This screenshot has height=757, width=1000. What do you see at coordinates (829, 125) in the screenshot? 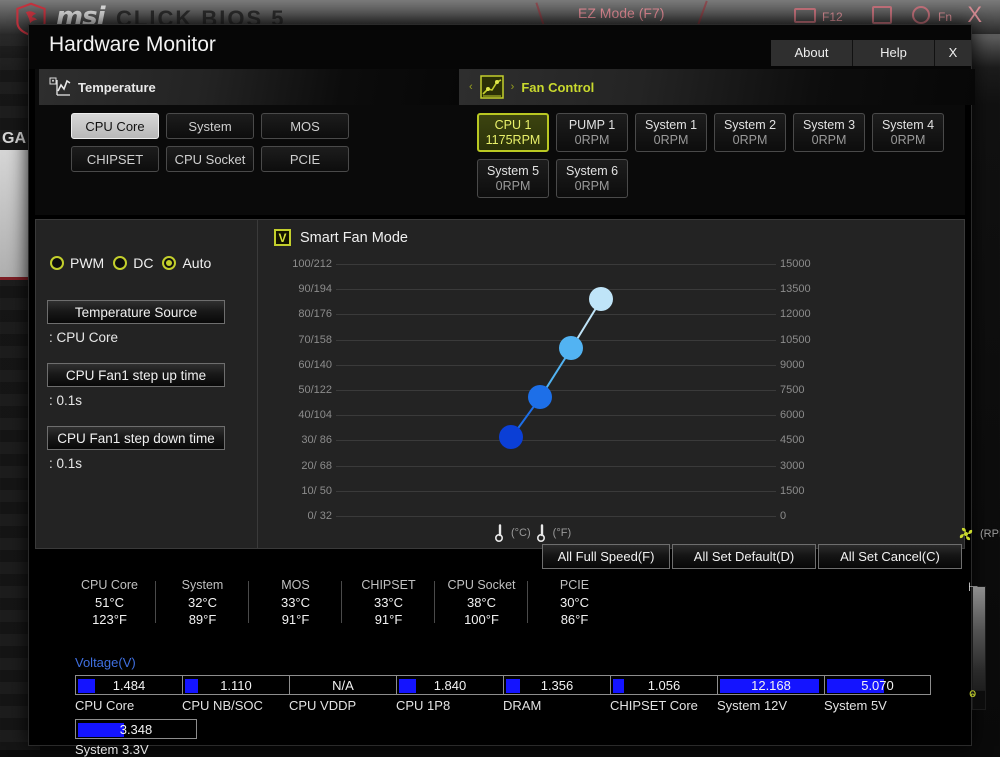
I see `fan-chip-name: System 3` at bounding box center [829, 125].